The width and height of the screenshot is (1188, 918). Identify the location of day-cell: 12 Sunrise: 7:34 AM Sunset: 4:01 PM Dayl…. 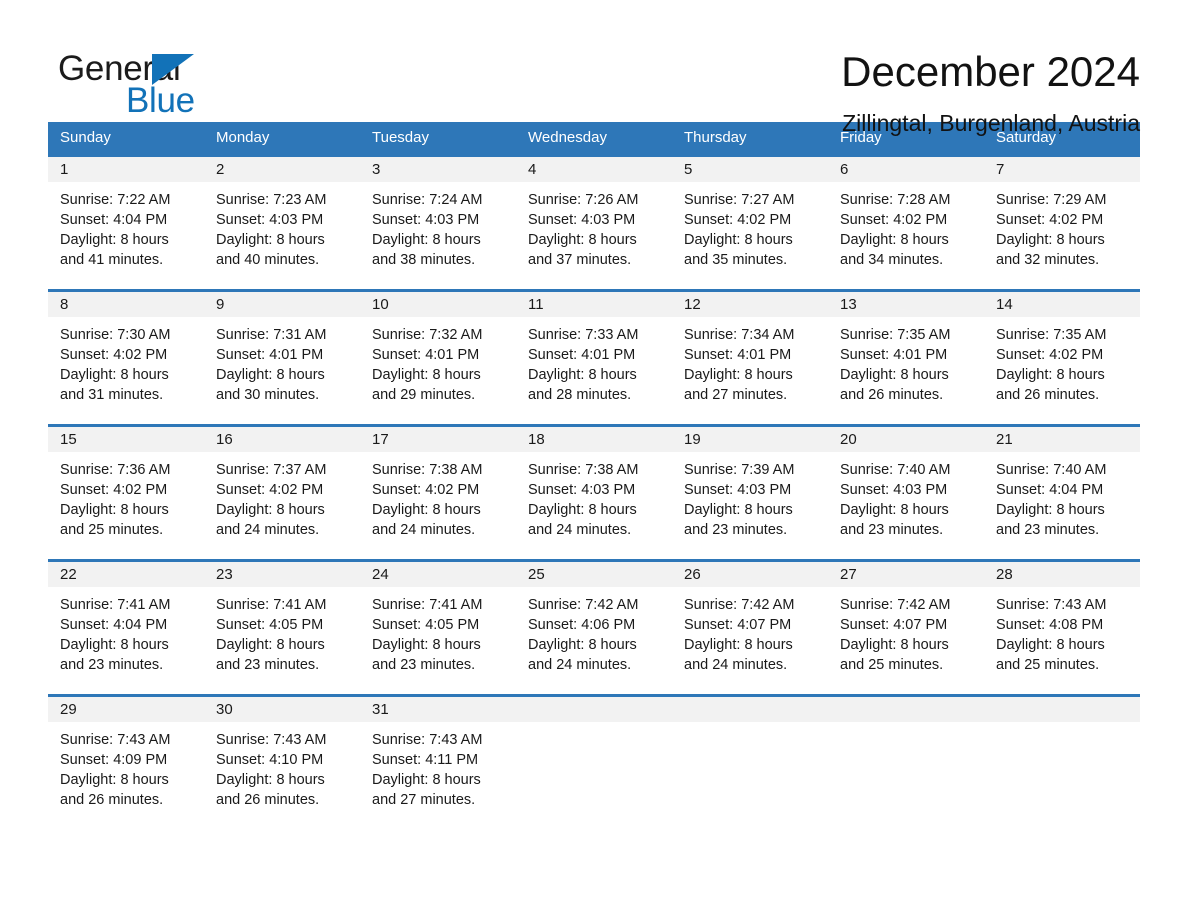
(750, 358).